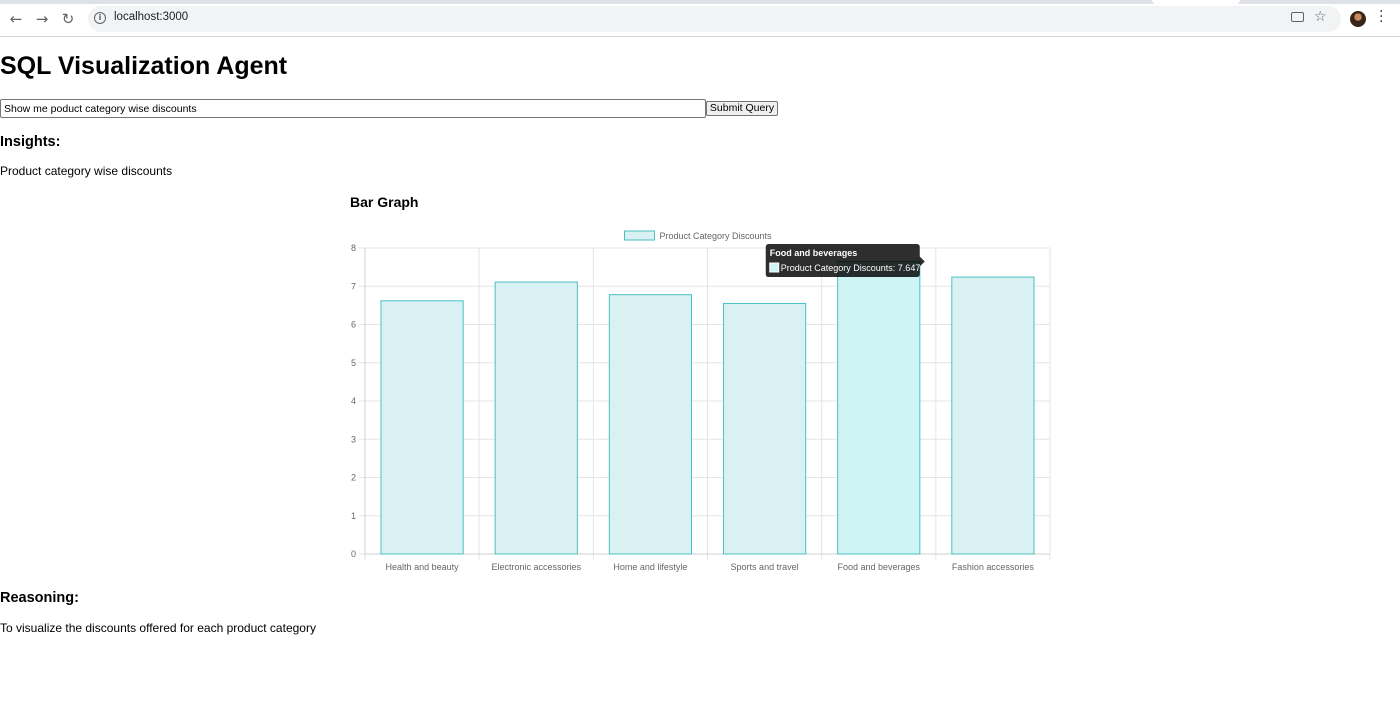  What do you see at coordinates (16, 19) in the screenshot?
I see `back-arrow-icon: ←` at bounding box center [16, 19].